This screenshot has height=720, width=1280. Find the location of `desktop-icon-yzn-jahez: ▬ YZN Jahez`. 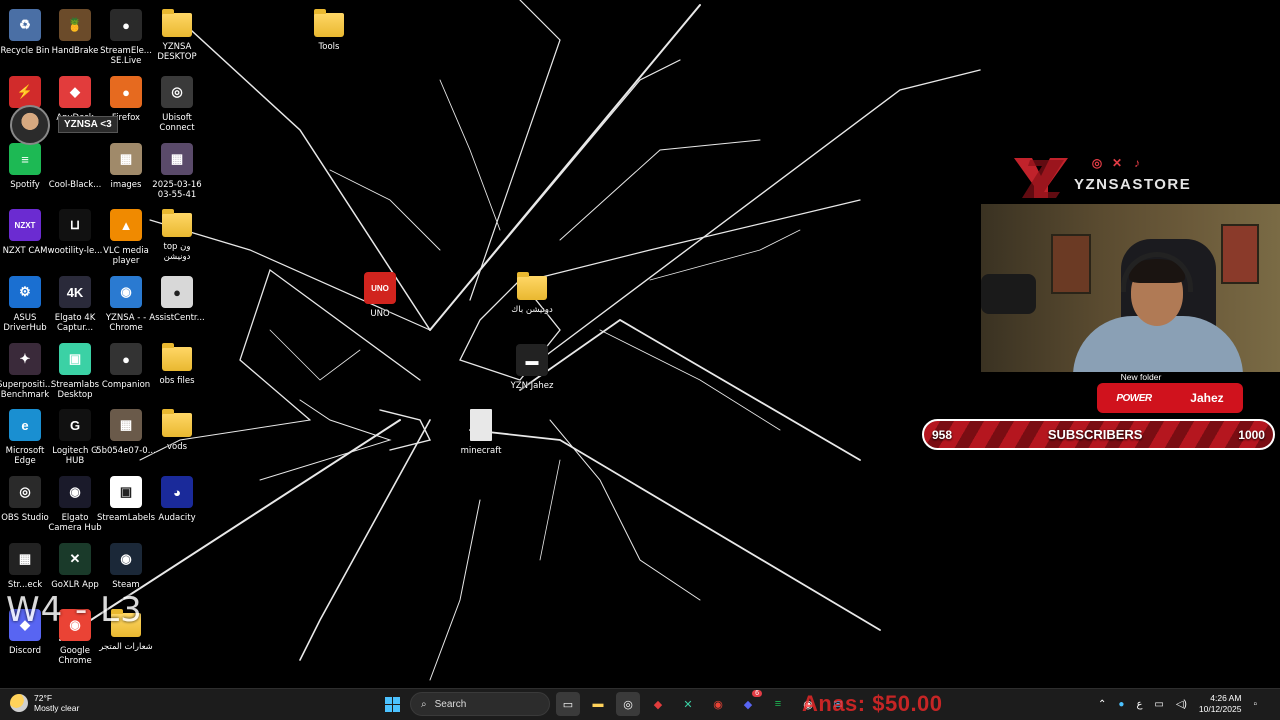

desktop-icon-yzn-jahez: ▬ YZN Jahez is located at coordinates (532, 365).